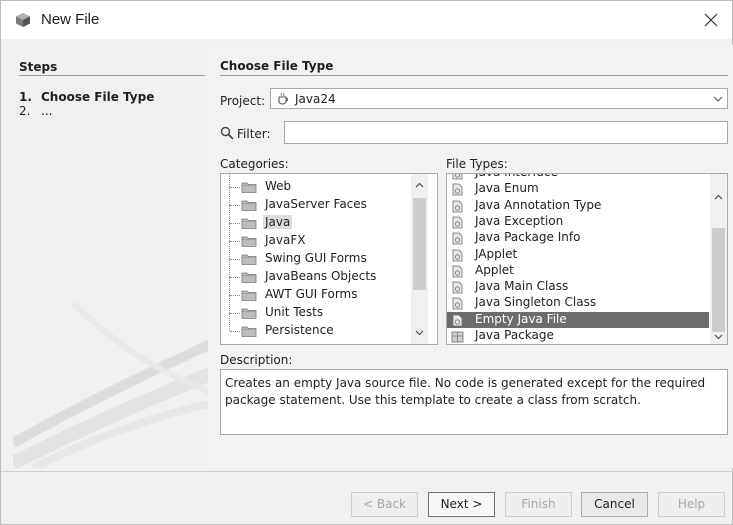 The image size is (733, 525). I want to click on category-item: AWT GUI Forms, so click(316, 290).